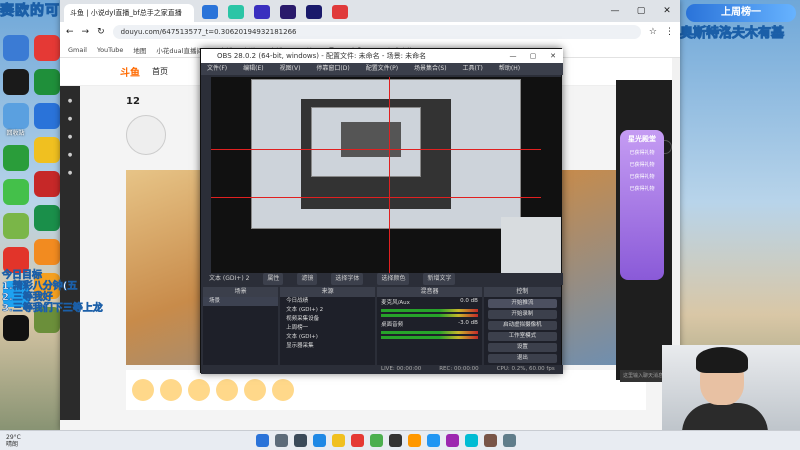 The image size is (800, 450). Describe the element at coordinates (327, 346) in the screenshot. I see `source-item: 显示器采集` at that location.